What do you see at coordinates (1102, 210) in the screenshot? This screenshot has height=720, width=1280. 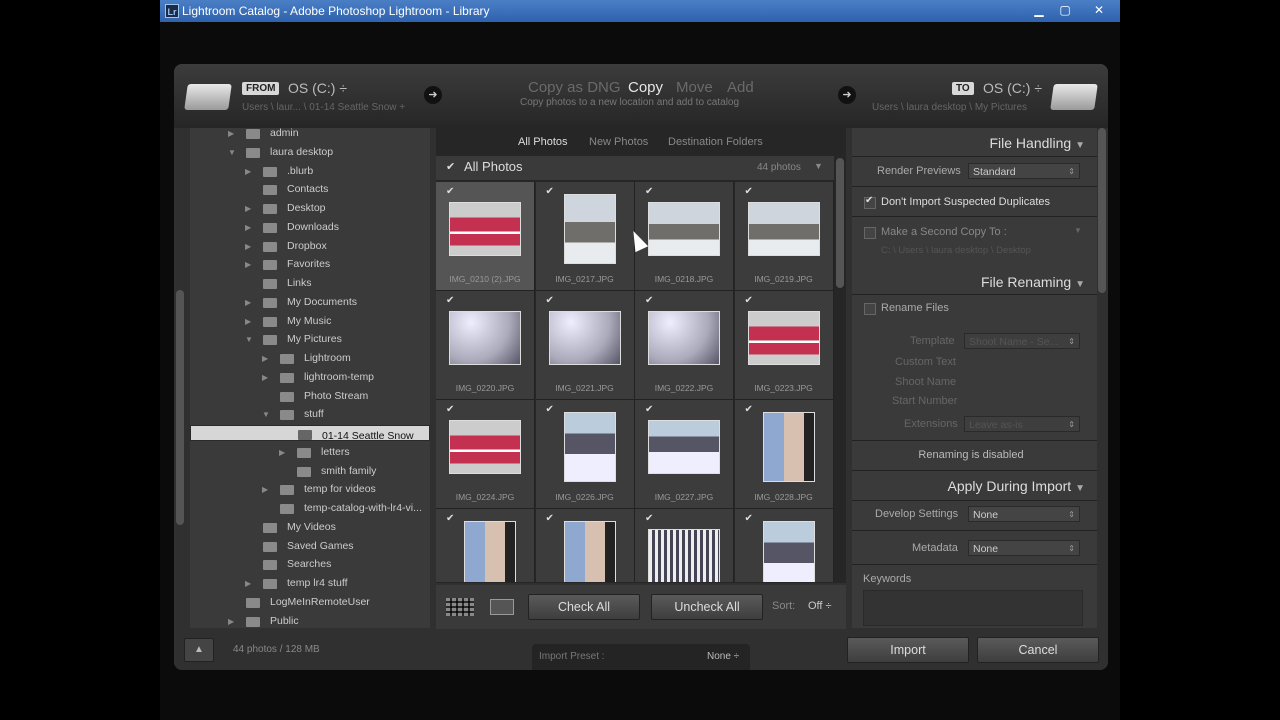 I see `settings-scrollbar` at bounding box center [1102, 210].